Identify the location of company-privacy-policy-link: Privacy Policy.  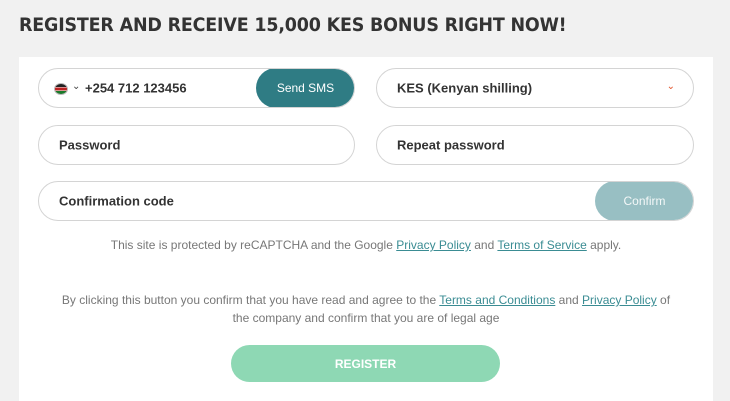
(619, 300).